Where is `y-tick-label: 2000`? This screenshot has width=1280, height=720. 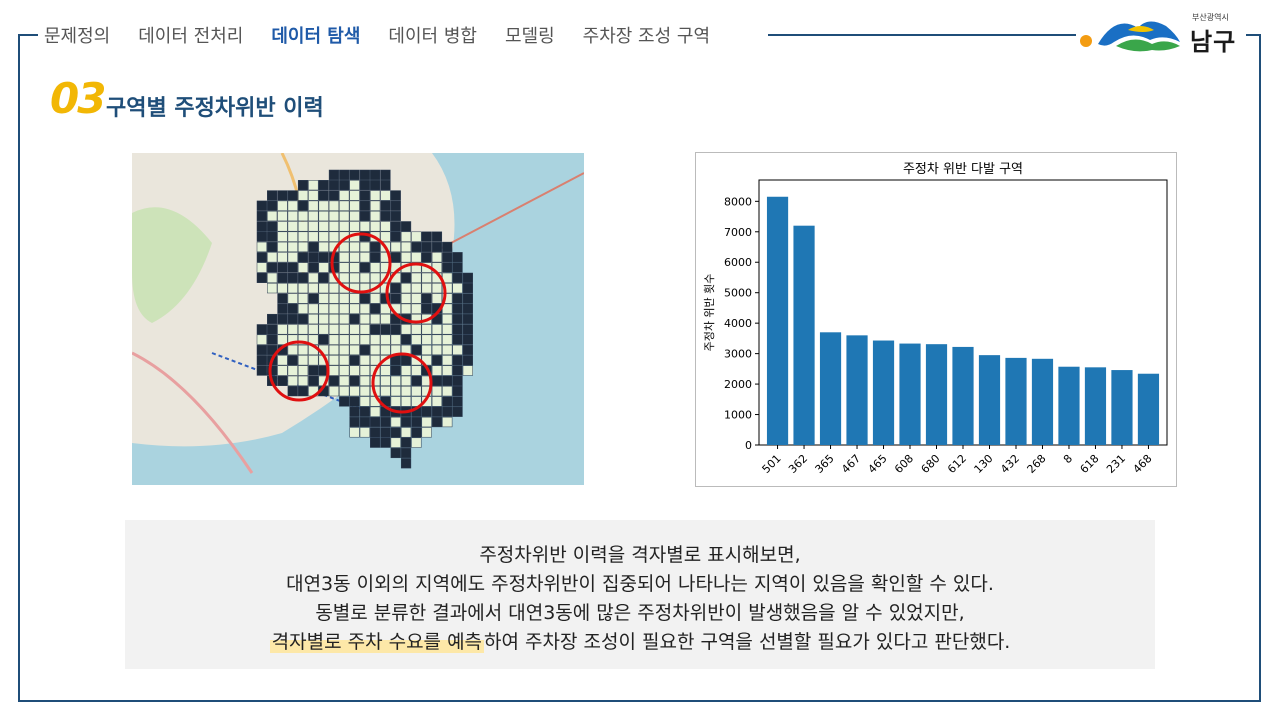
y-tick-label: 2000 is located at coordinates (738, 384).